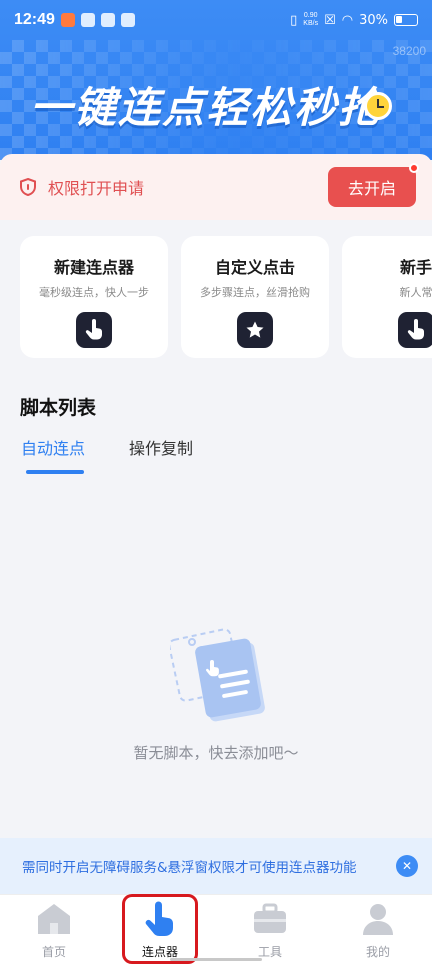 The image size is (432, 964). What do you see at coordinates (219, 675) in the screenshot?
I see `empty-state-illustration` at bounding box center [219, 675].